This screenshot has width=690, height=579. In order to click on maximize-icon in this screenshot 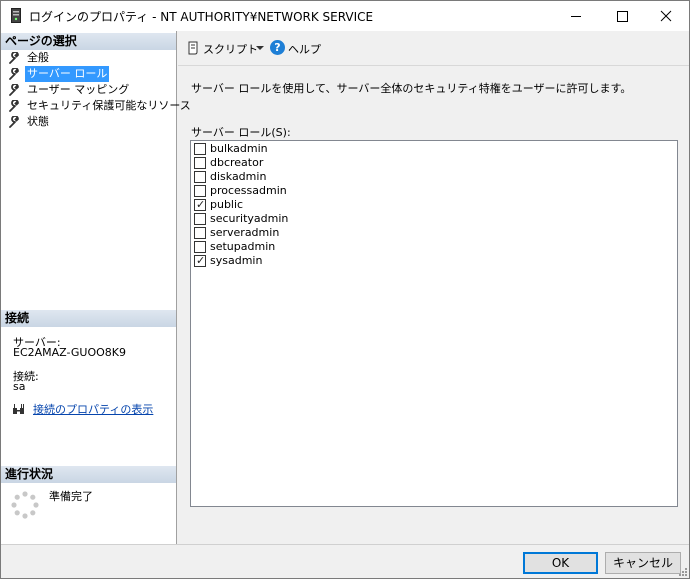, I will do `click(622, 16)`.